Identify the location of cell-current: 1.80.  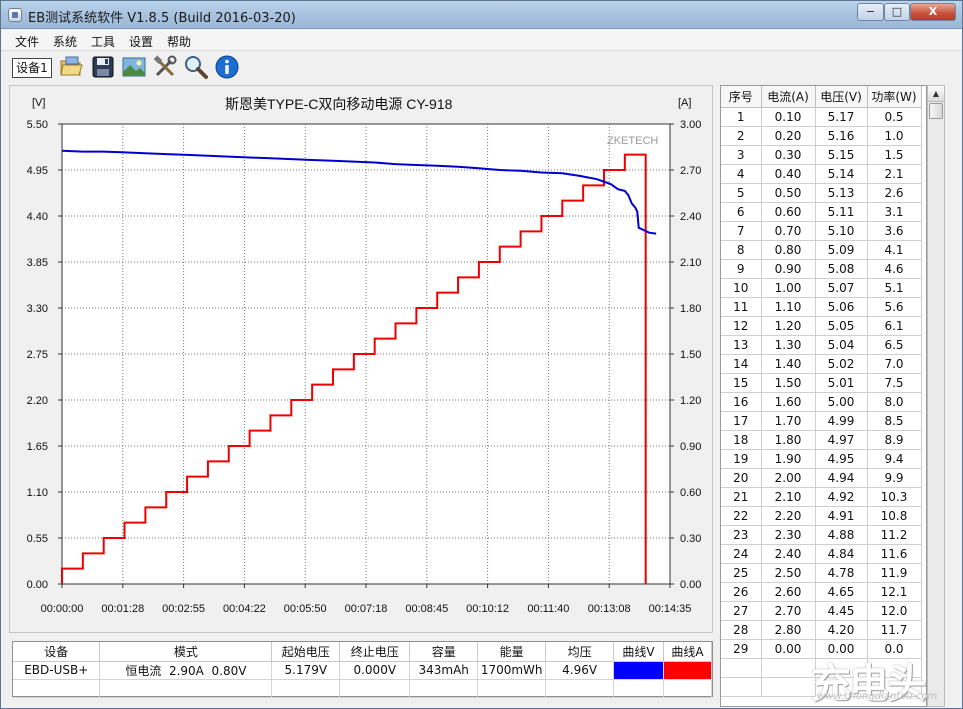
(788, 440).